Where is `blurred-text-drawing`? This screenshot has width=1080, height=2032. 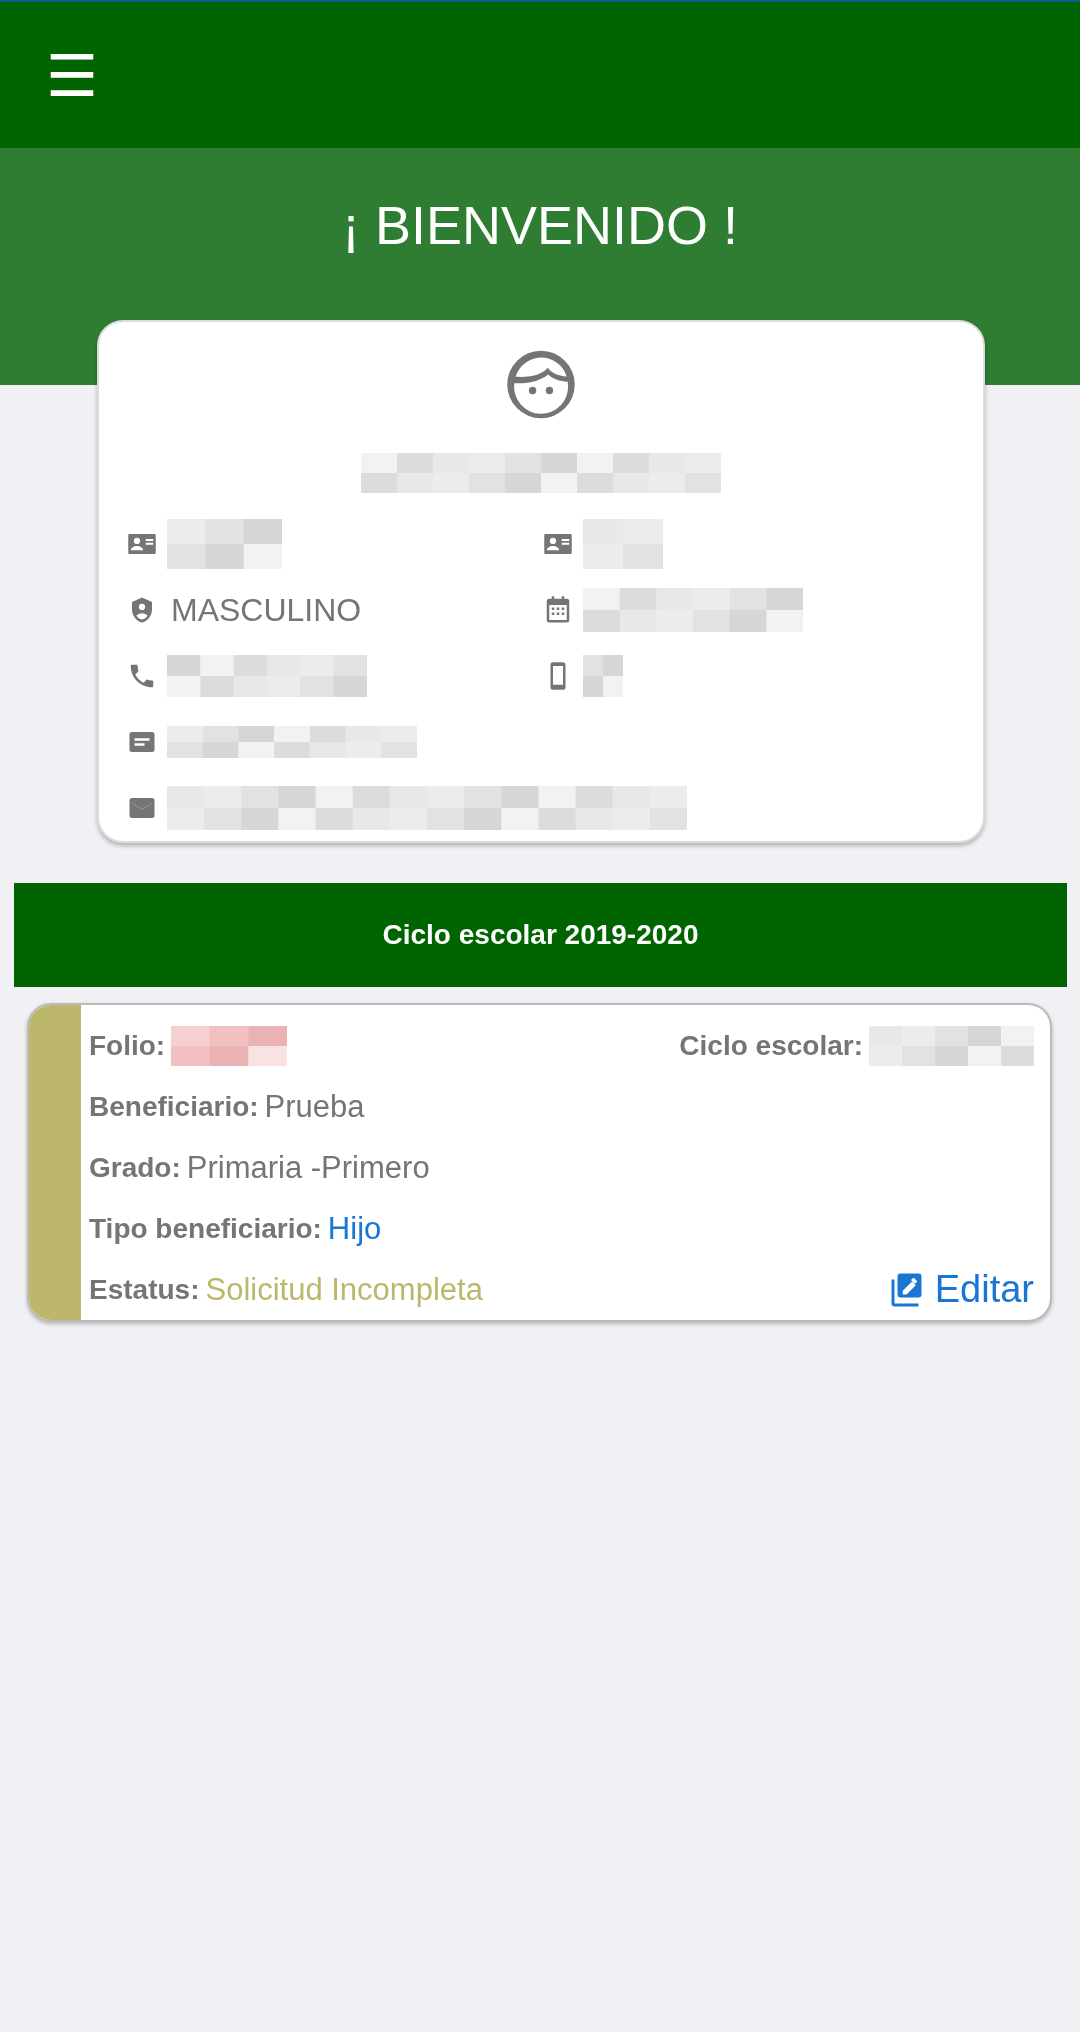
blurred-text-drawing is located at coordinates (603, 676).